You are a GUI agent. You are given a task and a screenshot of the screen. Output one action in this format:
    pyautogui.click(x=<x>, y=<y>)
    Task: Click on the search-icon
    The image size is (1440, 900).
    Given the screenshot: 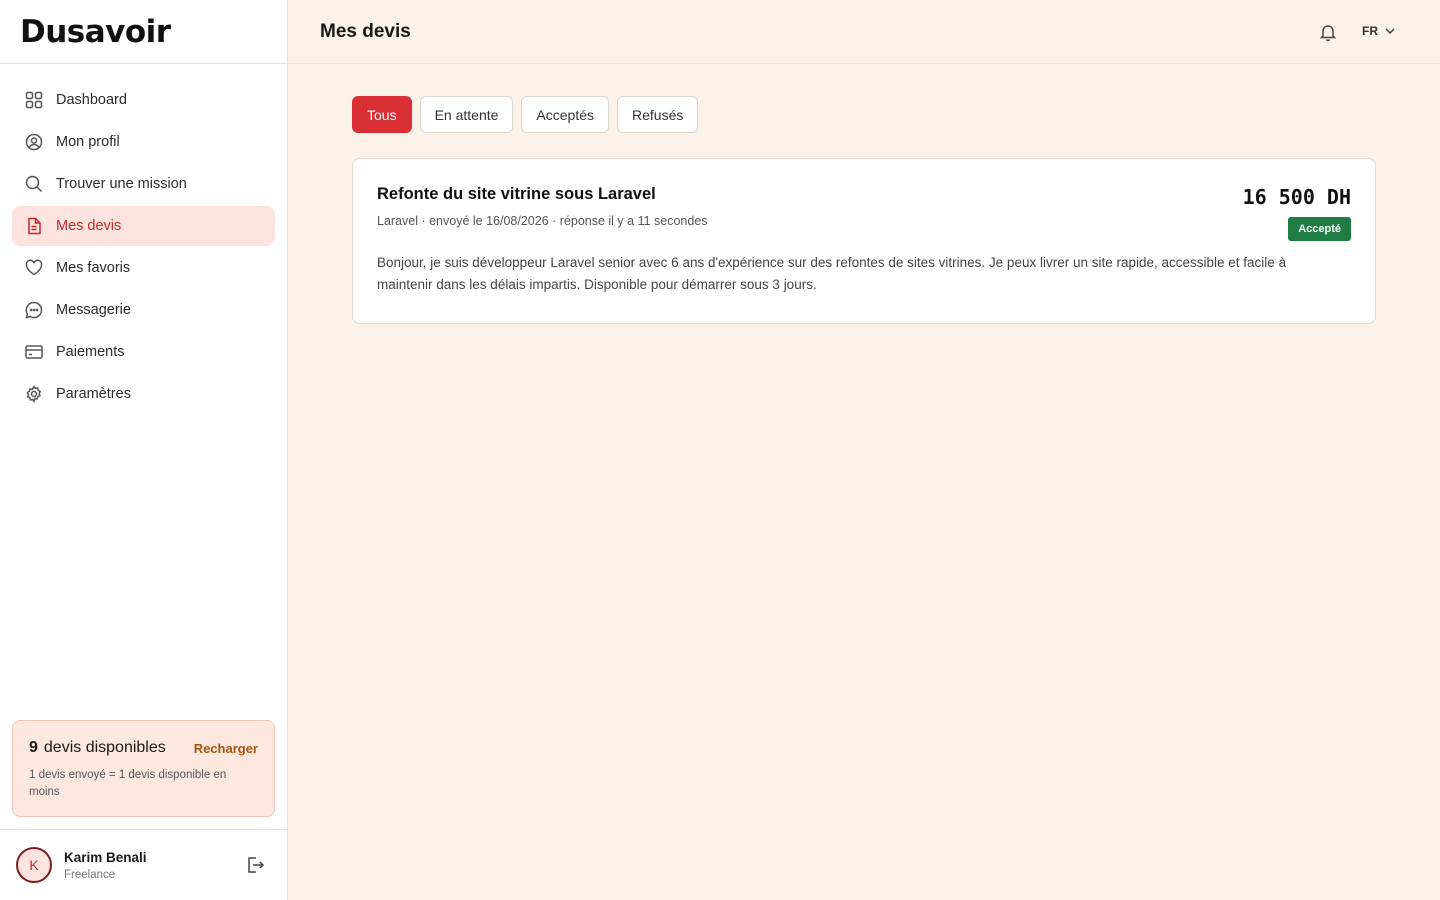 What is the action you would take?
    pyautogui.click(x=34, y=184)
    